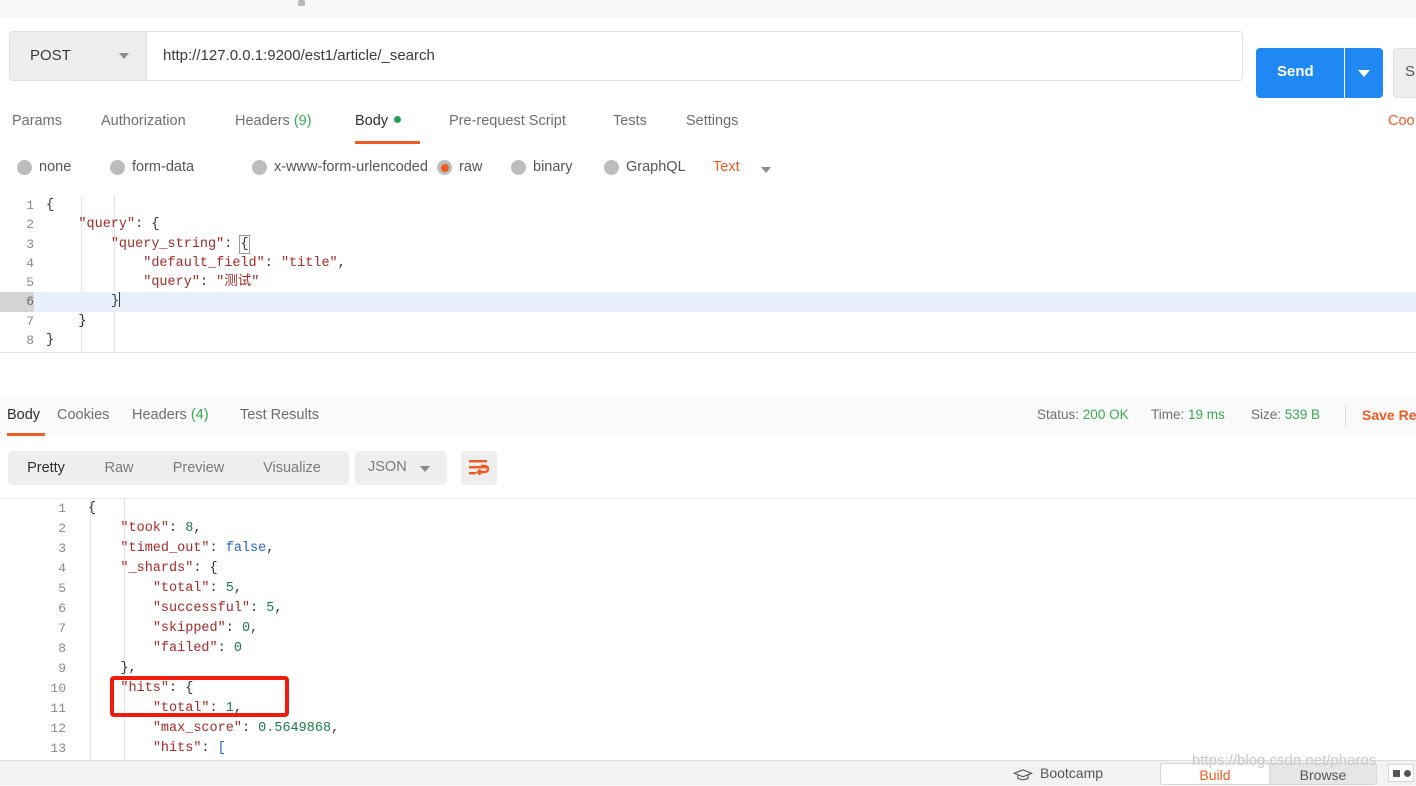 This screenshot has height=786, width=1416. What do you see at coordinates (189, 628) in the screenshot?
I see `token-key: "skipped"` at bounding box center [189, 628].